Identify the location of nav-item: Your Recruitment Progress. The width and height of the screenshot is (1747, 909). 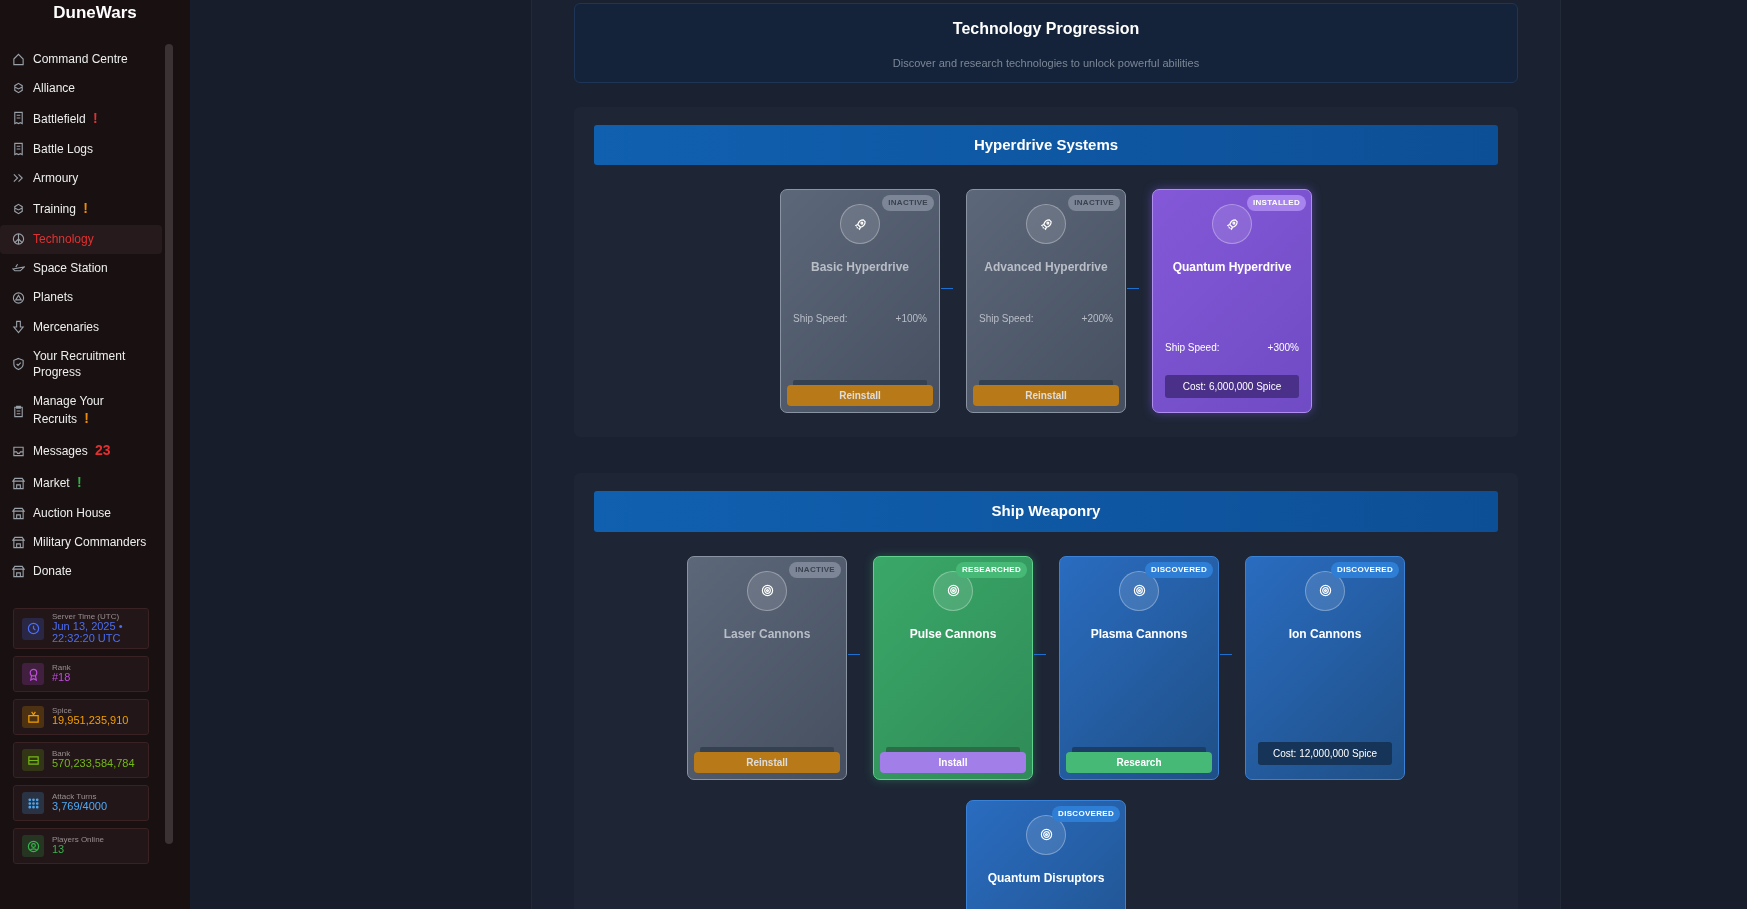
(81, 364).